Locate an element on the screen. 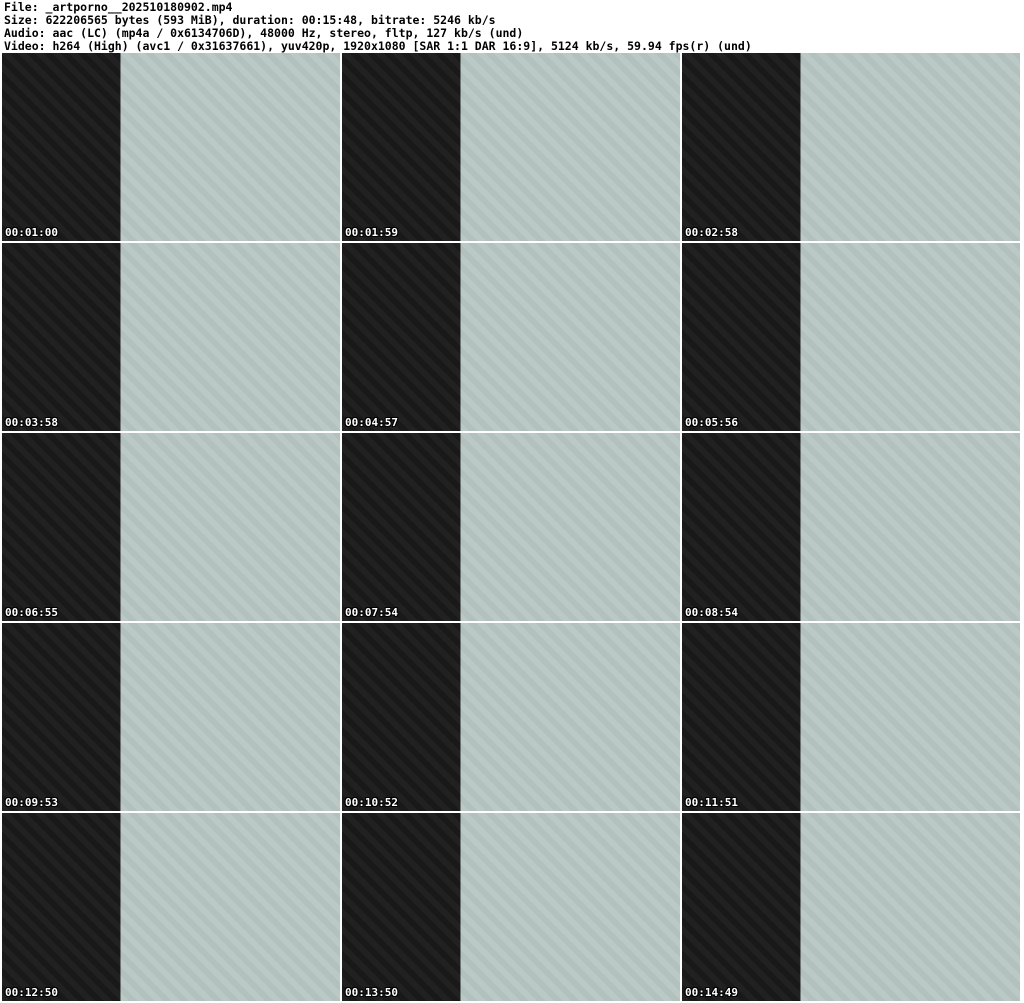  video-thumbnail: 00:14:49 is located at coordinates (851, 907).